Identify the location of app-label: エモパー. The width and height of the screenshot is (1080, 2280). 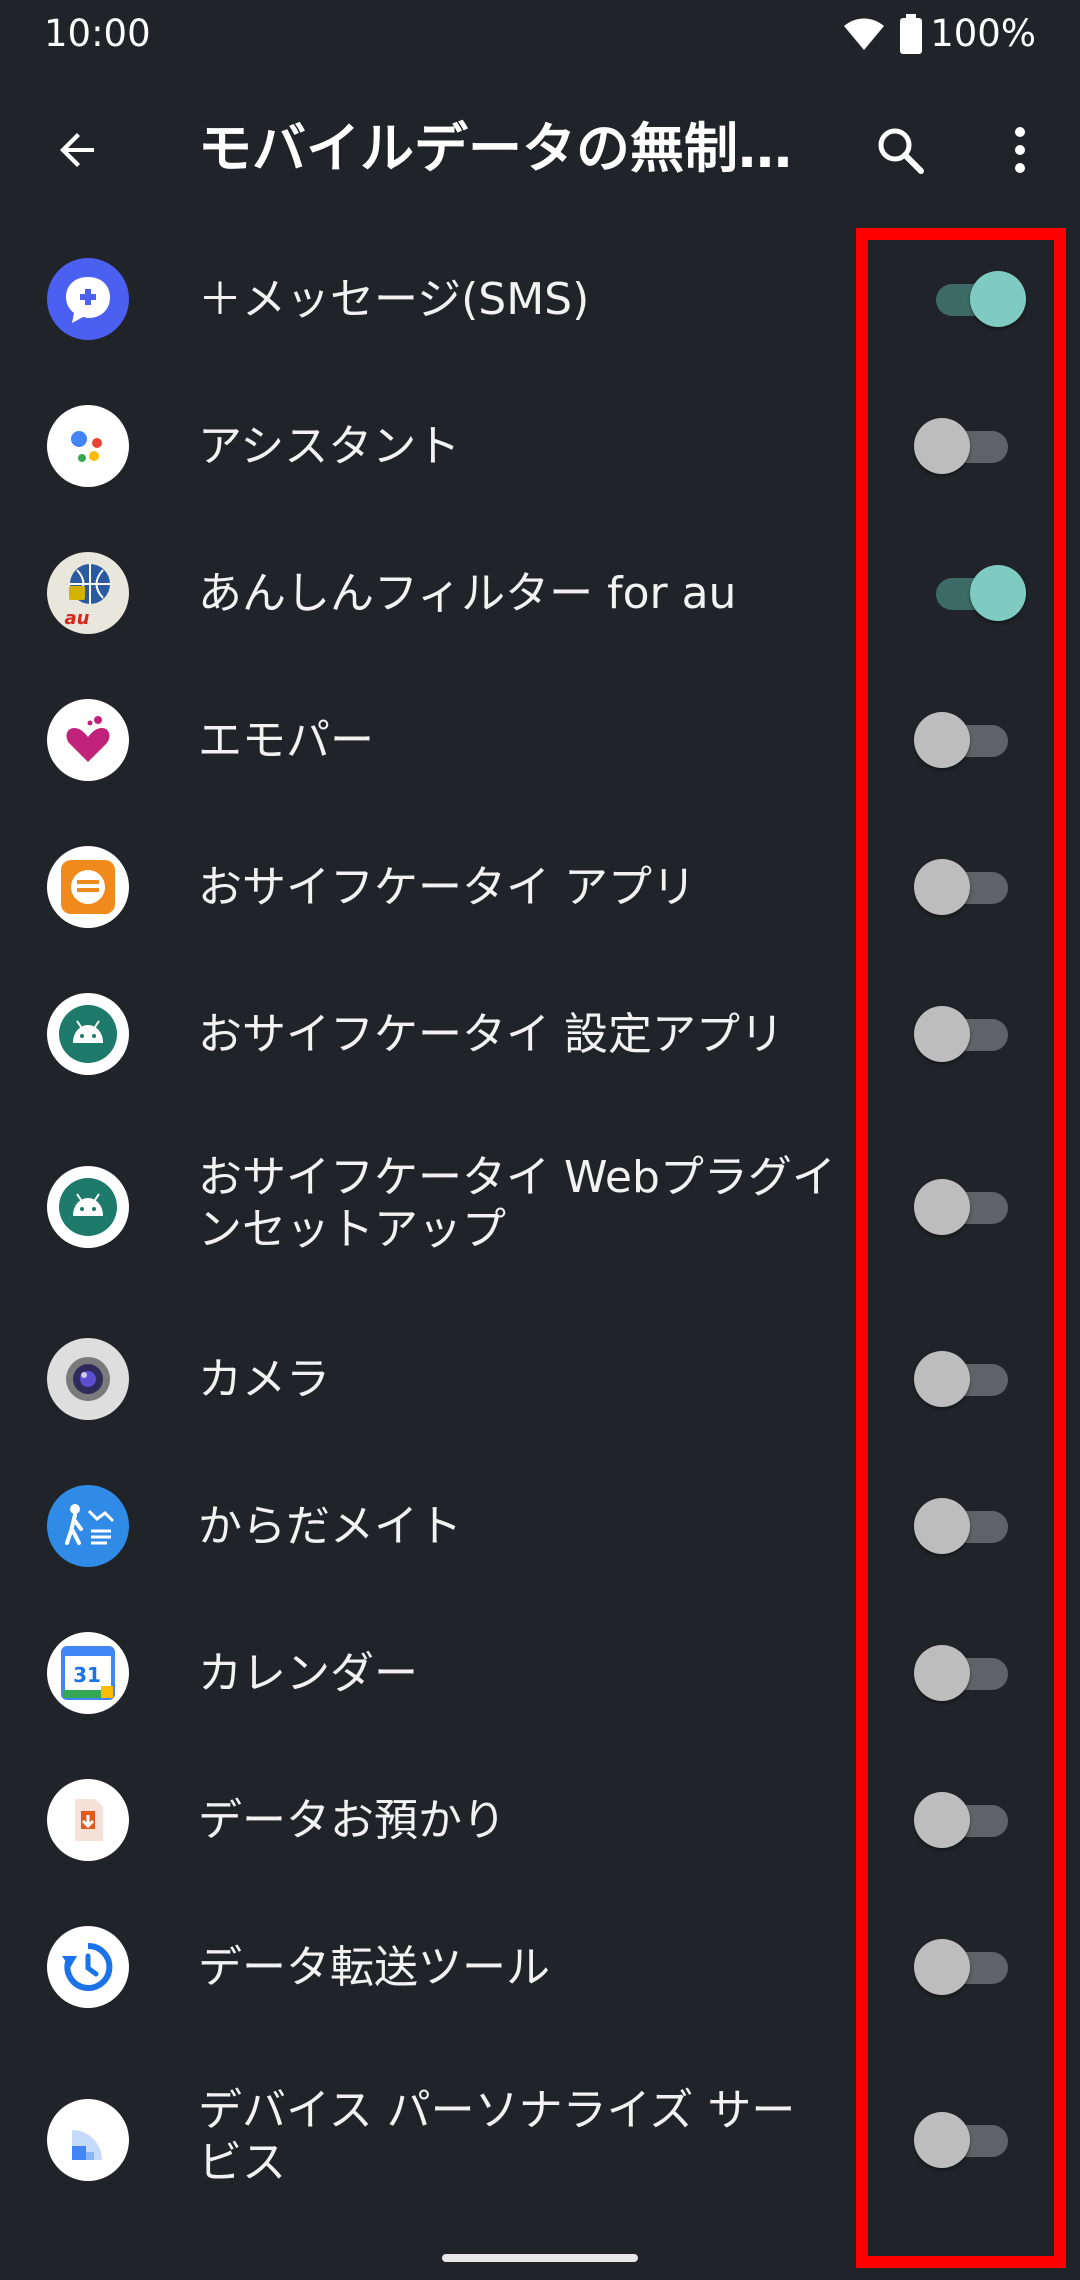
(286, 740).